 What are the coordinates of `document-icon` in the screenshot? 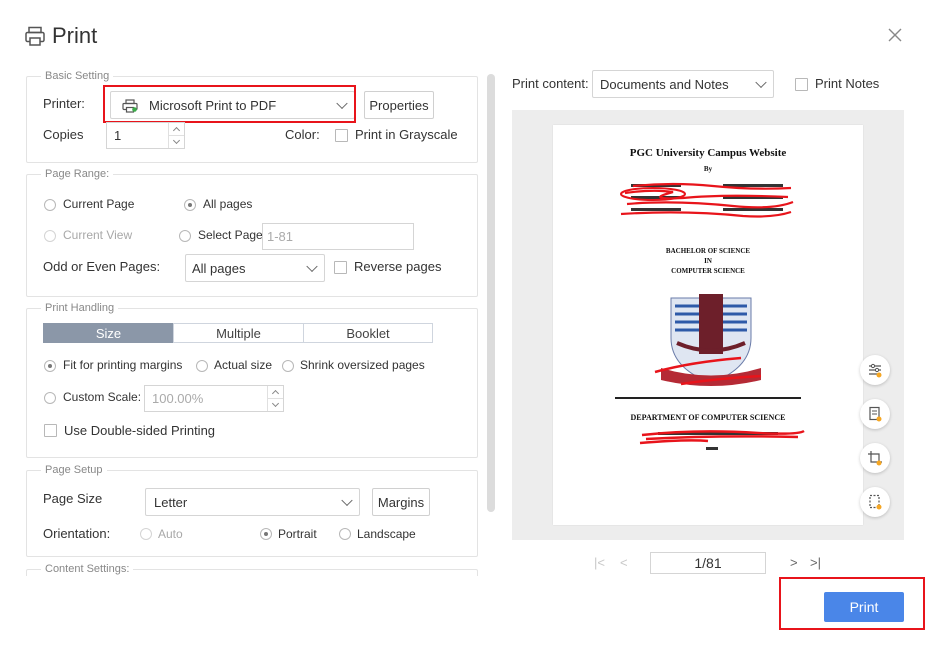 It's located at (875, 414).